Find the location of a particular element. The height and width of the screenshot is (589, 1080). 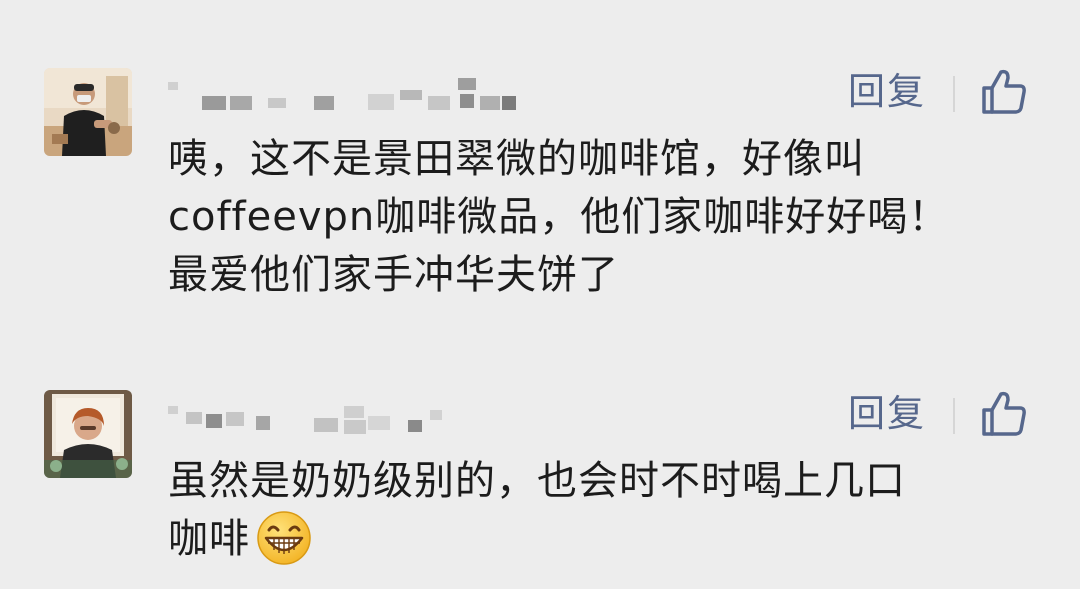

comment-line: 咖啡 is located at coordinates (209, 539).